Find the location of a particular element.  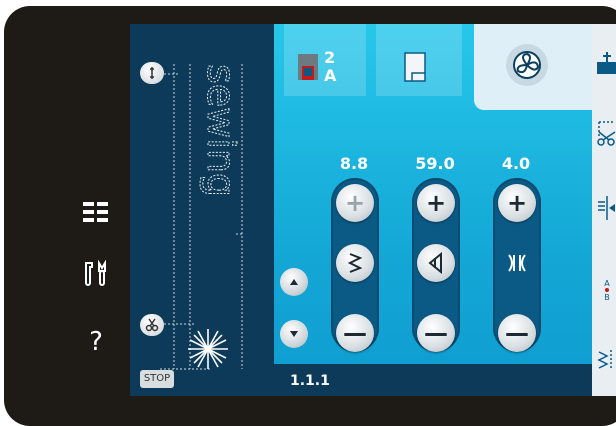

arrow-up-icon is located at coordinates (294, 282).